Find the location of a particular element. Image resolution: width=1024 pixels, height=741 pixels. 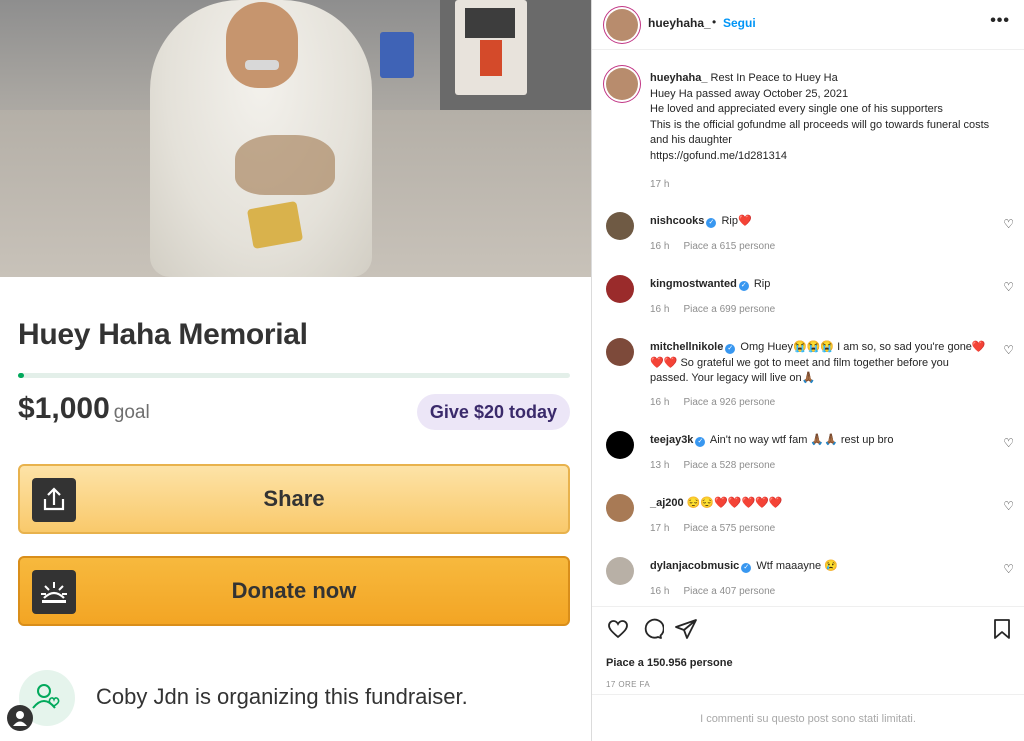

raised-amount: $1,000 is located at coordinates (64, 408).